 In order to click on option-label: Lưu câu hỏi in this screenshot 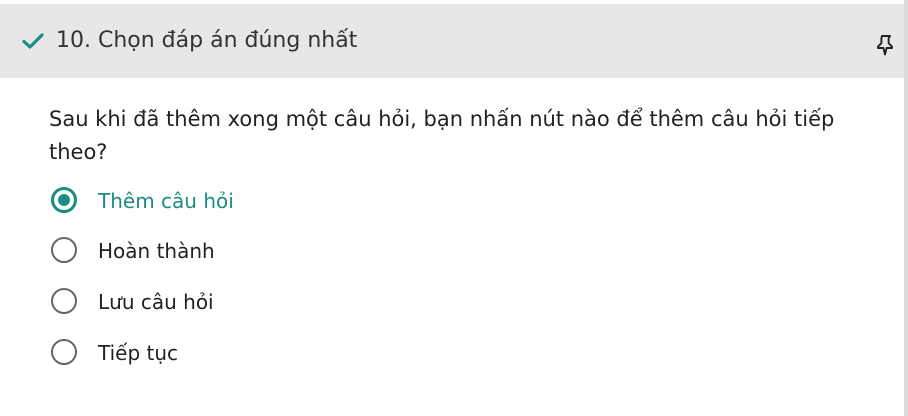, I will do `click(156, 302)`.